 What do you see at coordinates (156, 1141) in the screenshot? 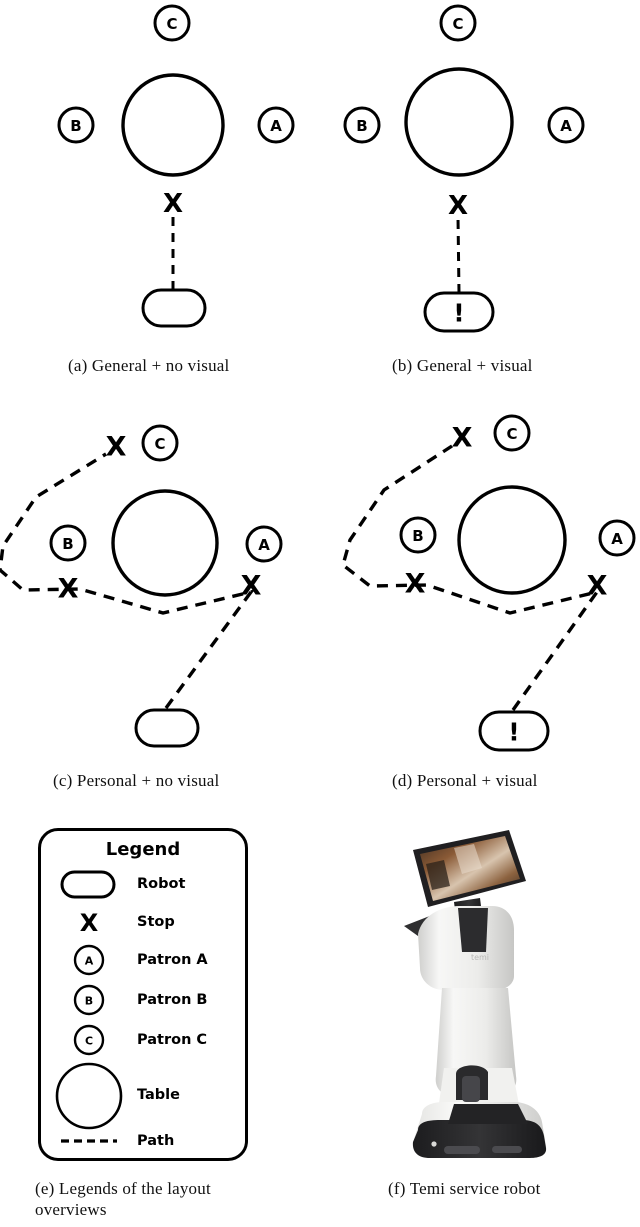
I see `legend-label-path: Path` at bounding box center [156, 1141].